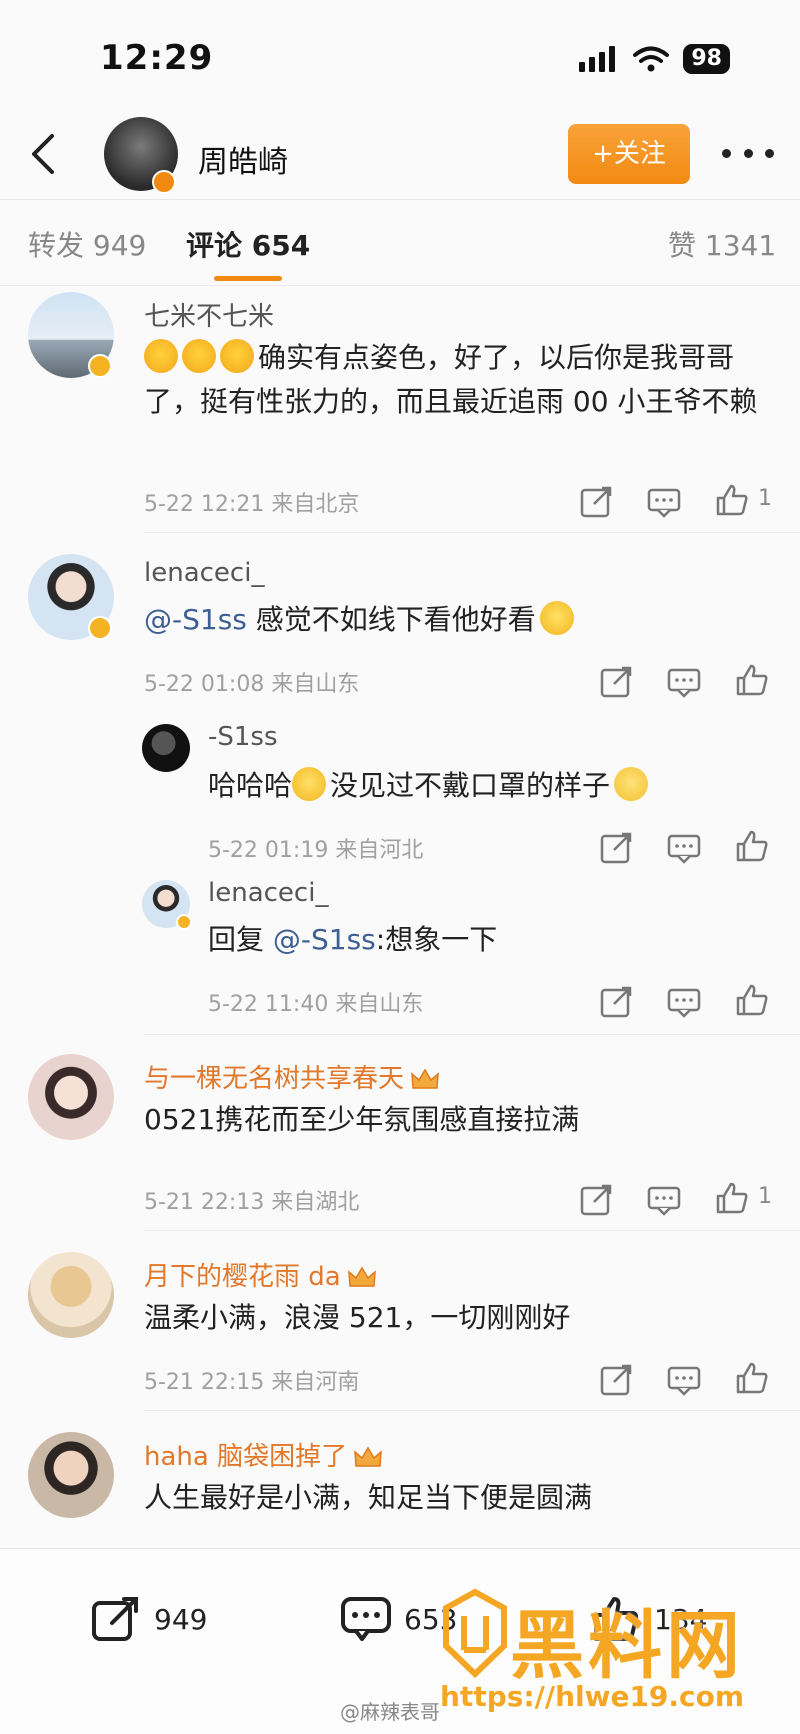 This screenshot has height=1734, width=800. I want to click on reply-text: 回复 @-S1ss:想象一下, so click(488, 940).